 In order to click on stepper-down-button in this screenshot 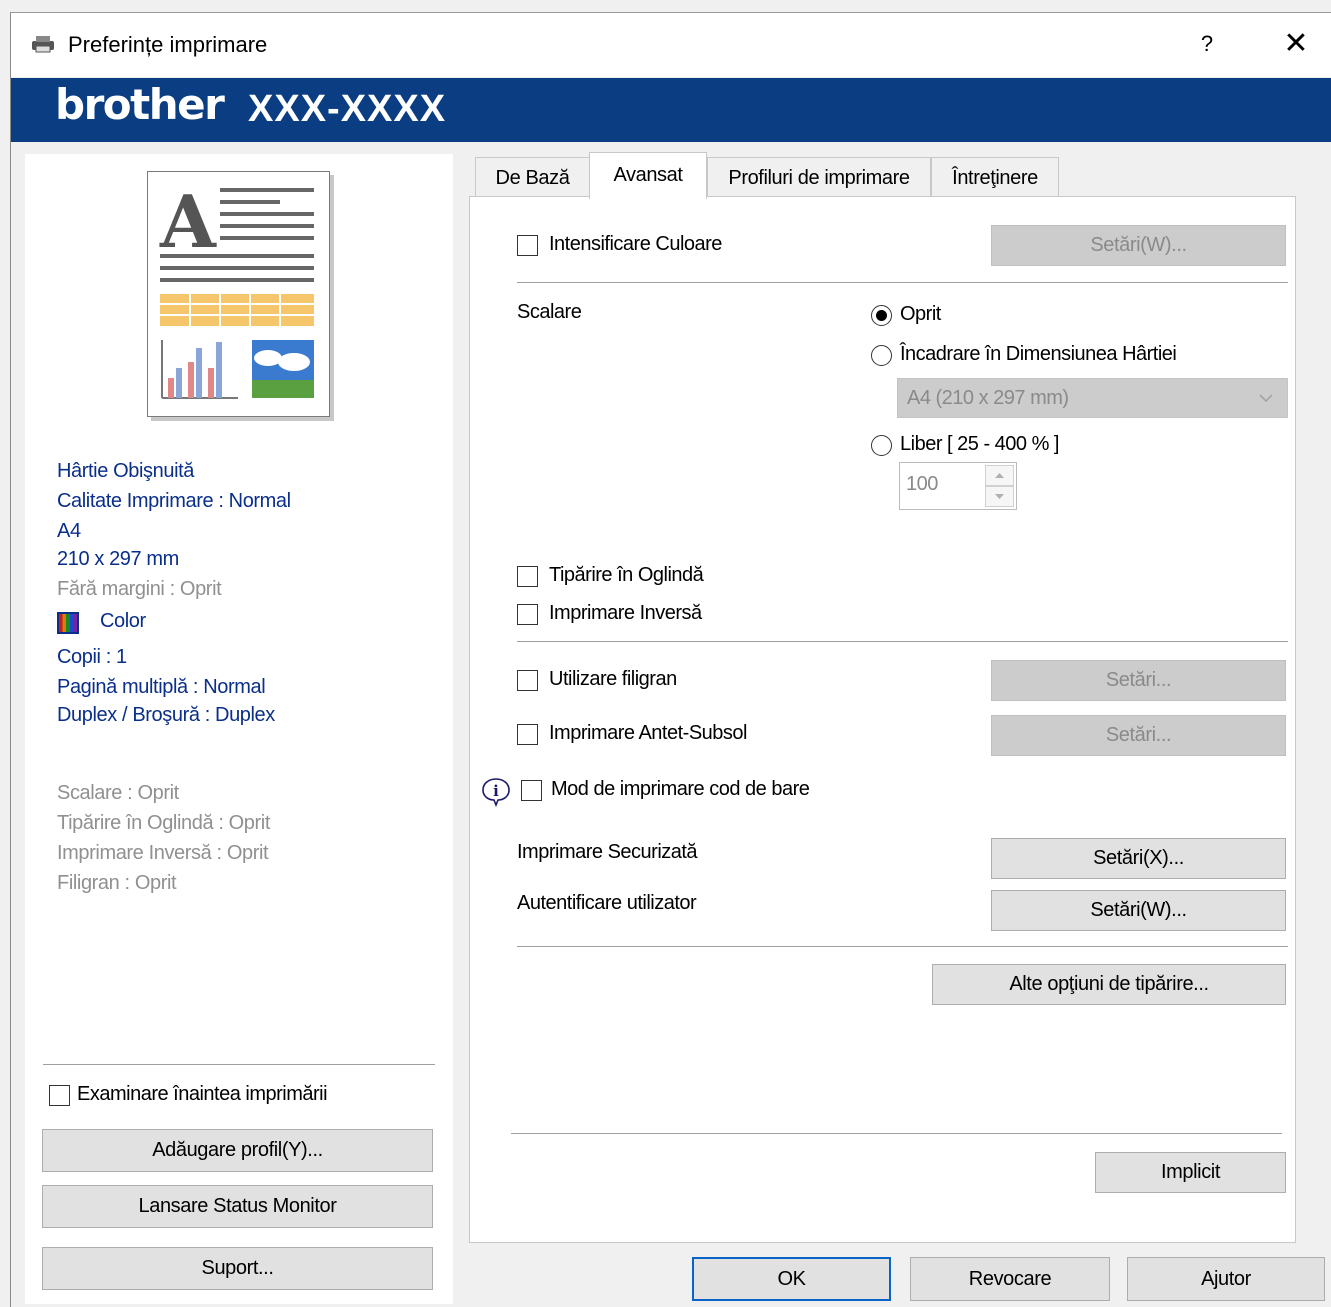, I will do `click(999, 496)`.